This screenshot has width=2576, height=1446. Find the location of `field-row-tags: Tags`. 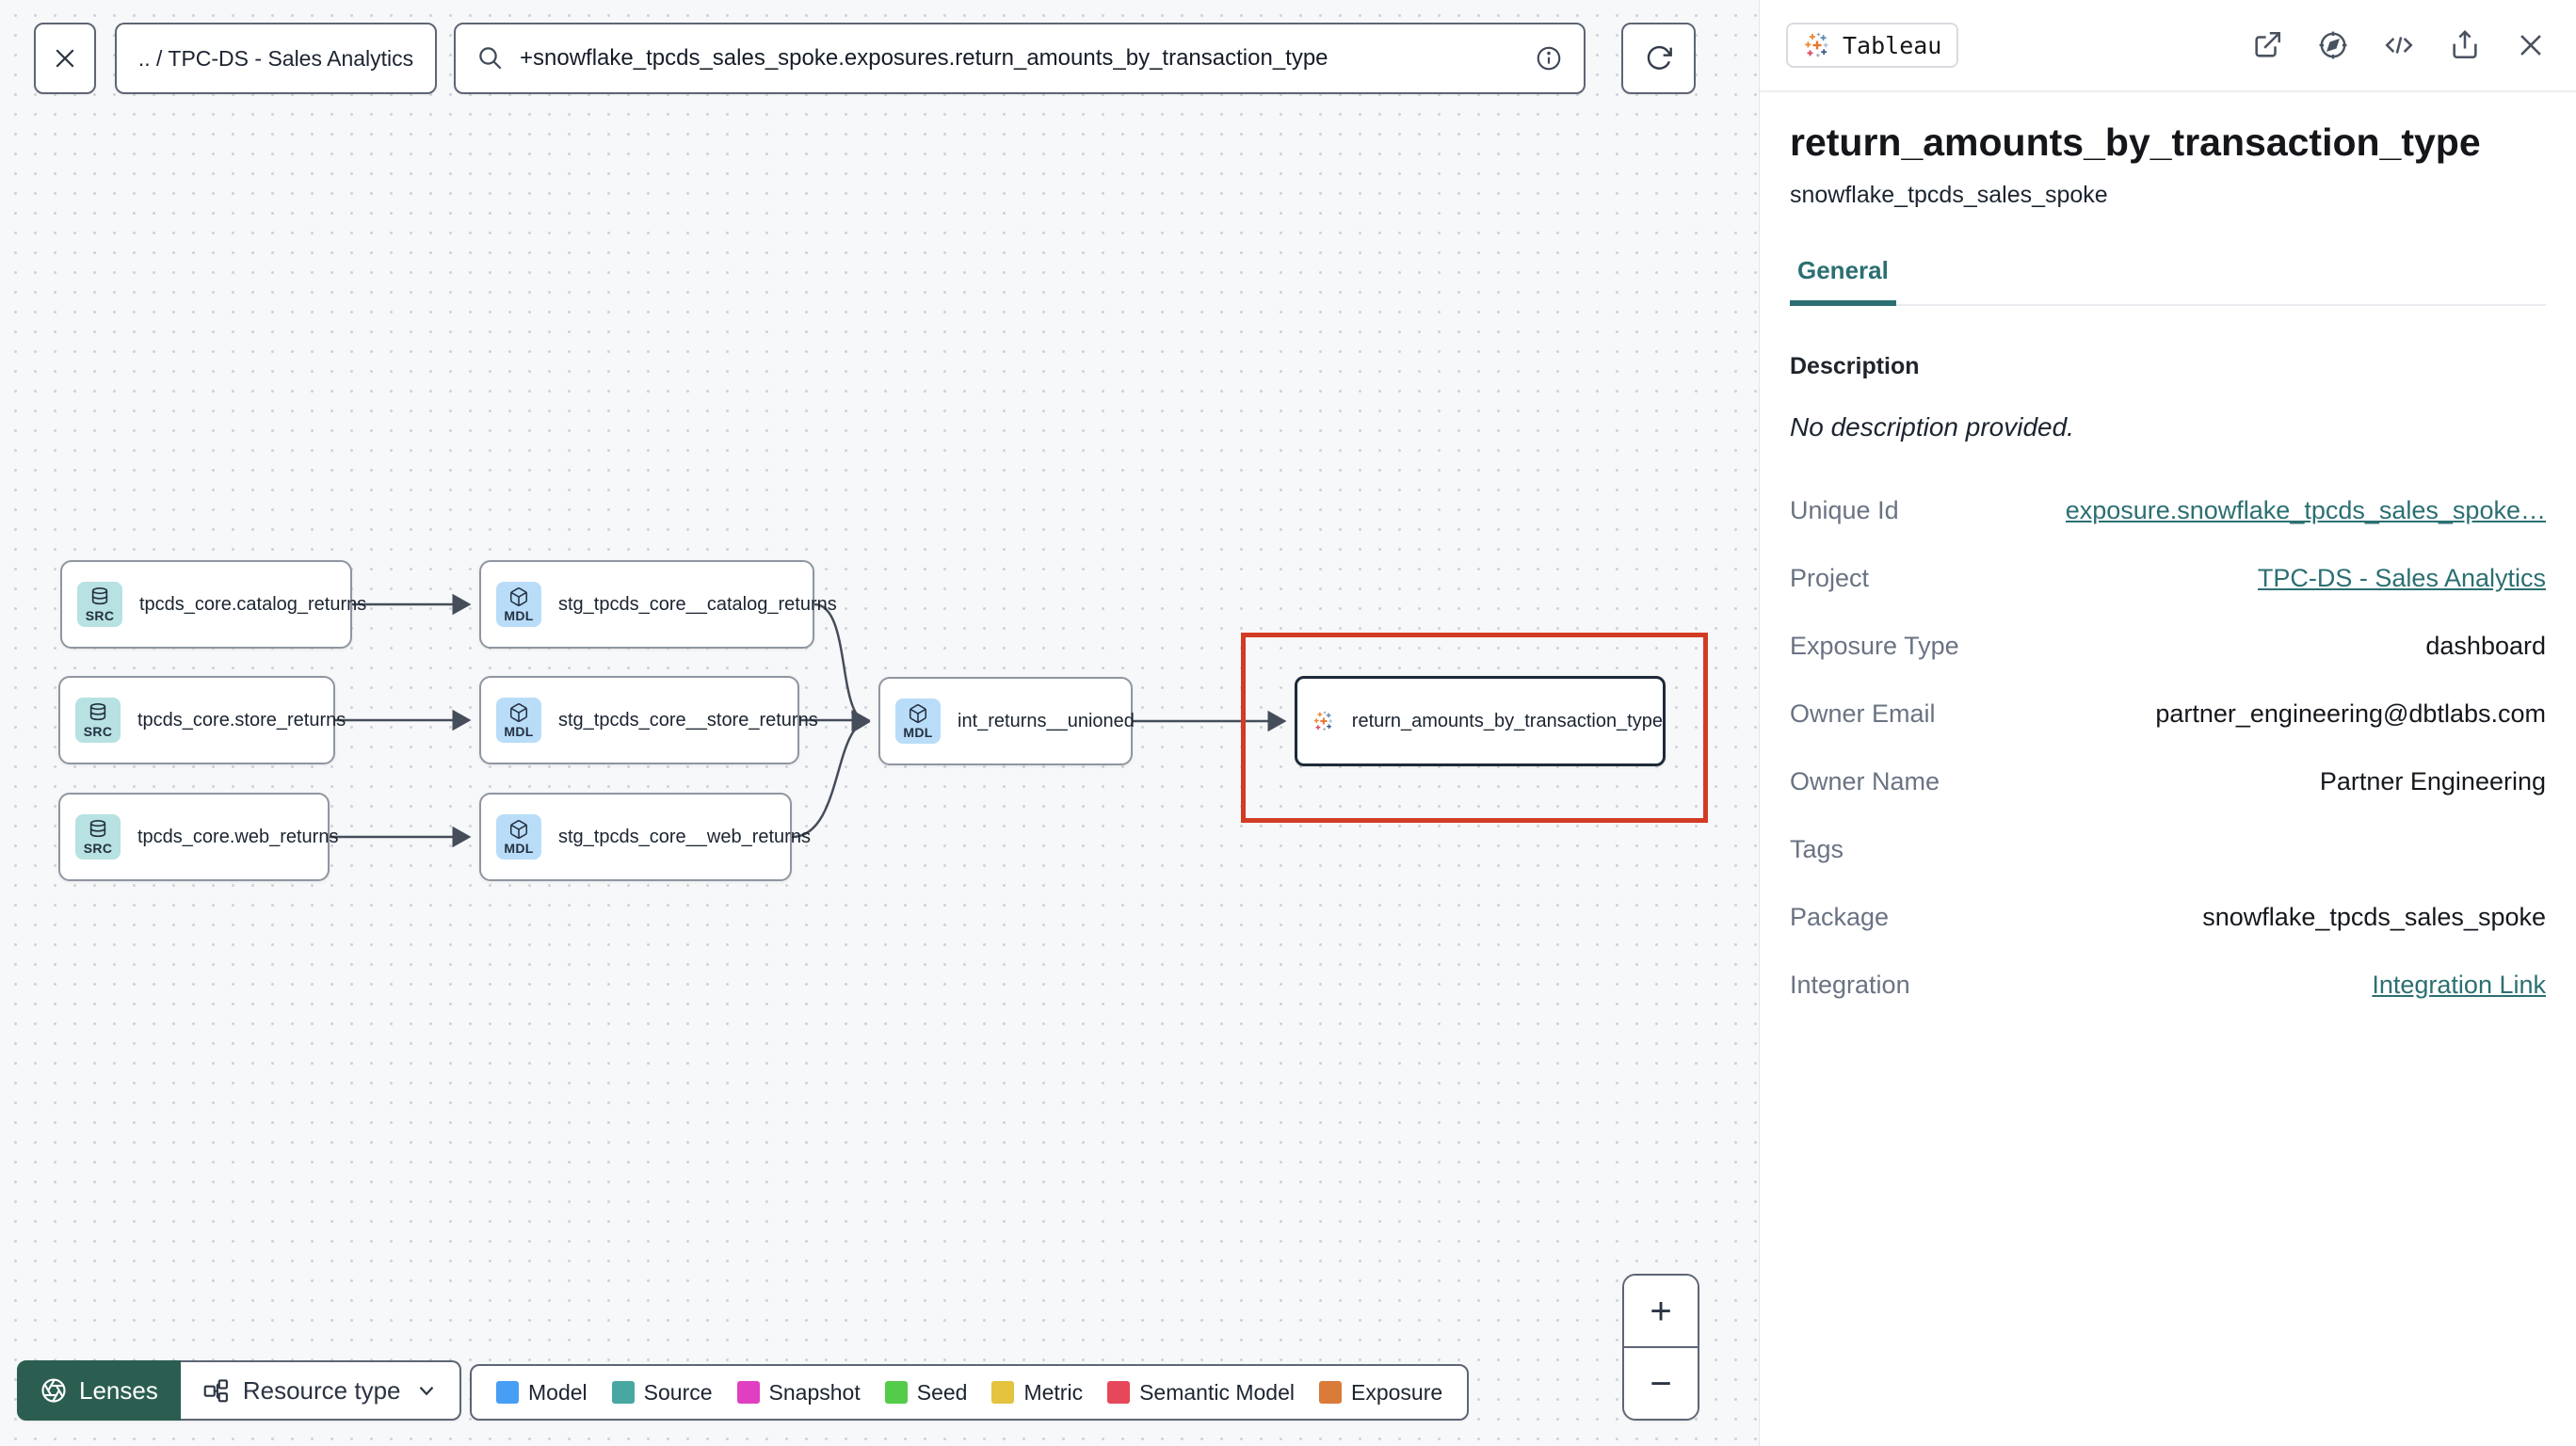

field-row-tags: Tags is located at coordinates (1817, 848).